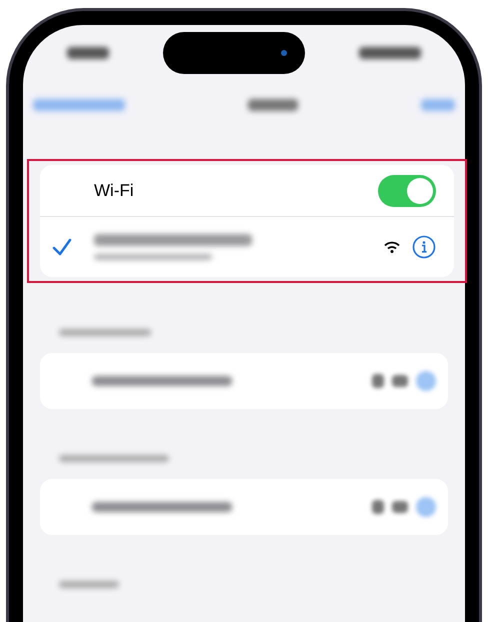 This screenshot has width=488, height=622. Describe the element at coordinates (114, 191) in the screenshot. I see `wifi-label: Wi-Fi` at that location.